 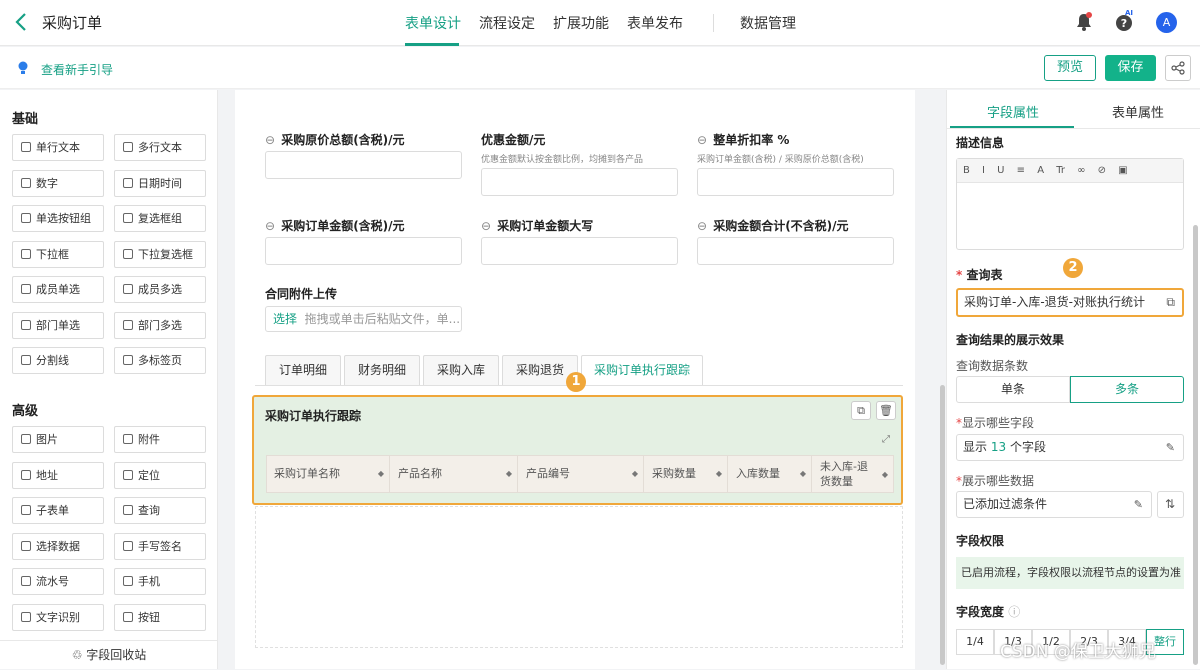 I want to click on component-item: 子表单, so click(x=58, y=510).